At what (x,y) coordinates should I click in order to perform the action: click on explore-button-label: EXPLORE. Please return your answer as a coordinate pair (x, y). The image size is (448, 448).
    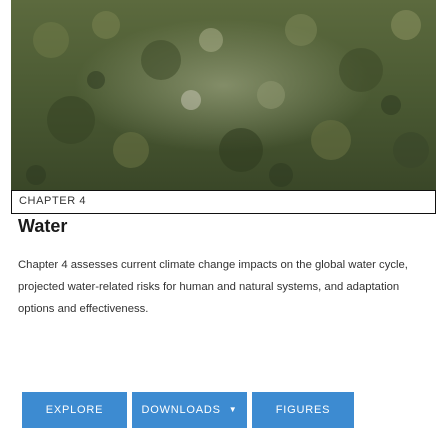
    Looking at the image, I should click on (74, 410).